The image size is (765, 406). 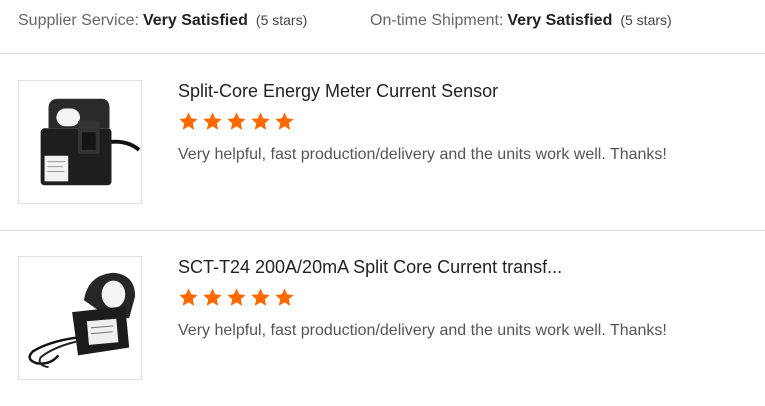 I want to click on split-core-sensor-photo-icon, so click(x=80, y=142).